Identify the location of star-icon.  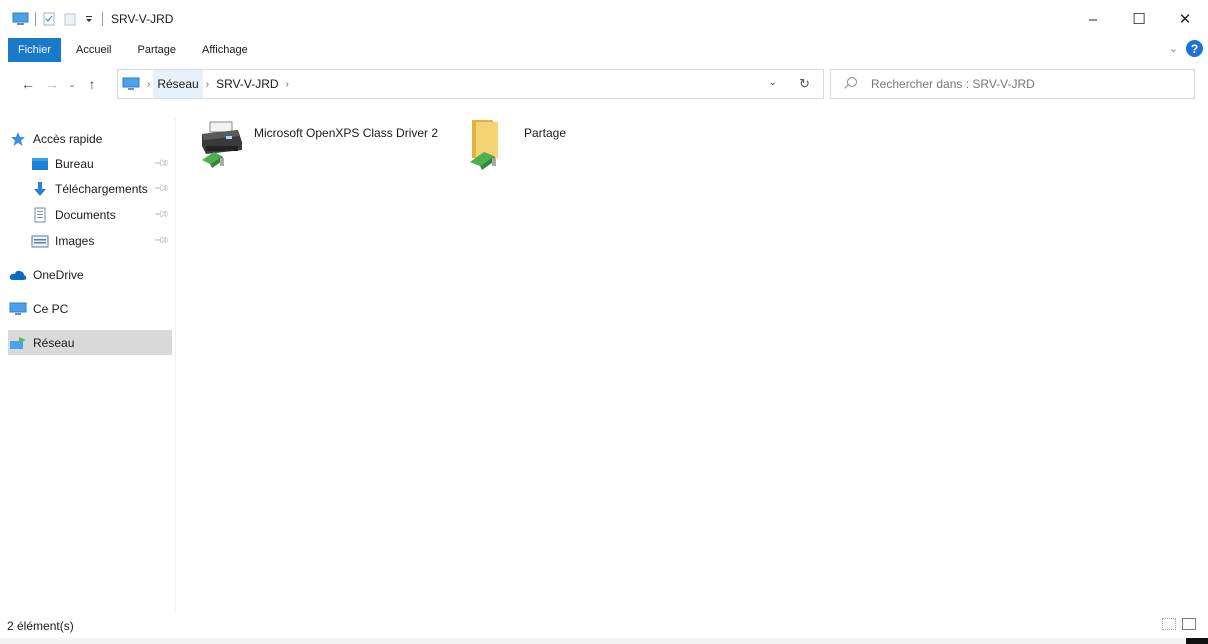
(18, 139).